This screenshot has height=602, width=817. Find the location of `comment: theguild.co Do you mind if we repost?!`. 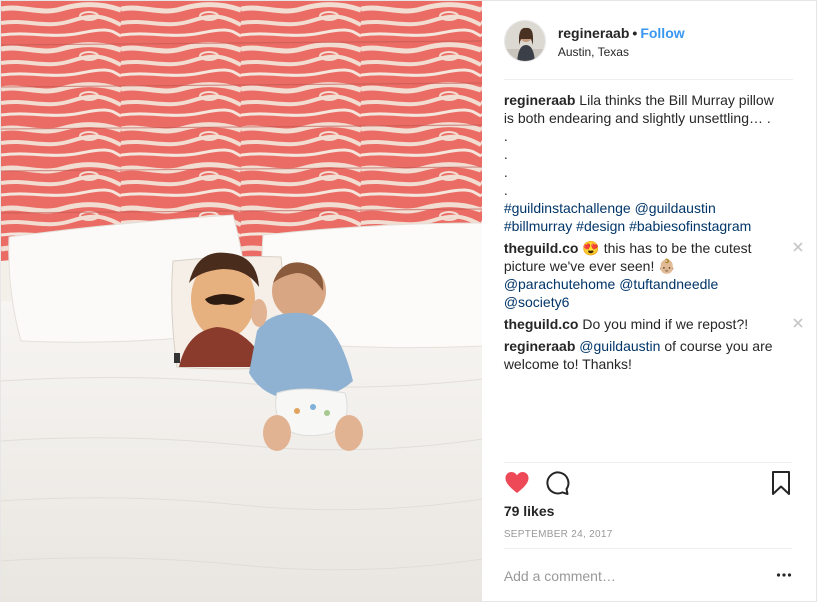

comment: theguild.co Do you mind if we repost?! is located at coordinates (653, 324).